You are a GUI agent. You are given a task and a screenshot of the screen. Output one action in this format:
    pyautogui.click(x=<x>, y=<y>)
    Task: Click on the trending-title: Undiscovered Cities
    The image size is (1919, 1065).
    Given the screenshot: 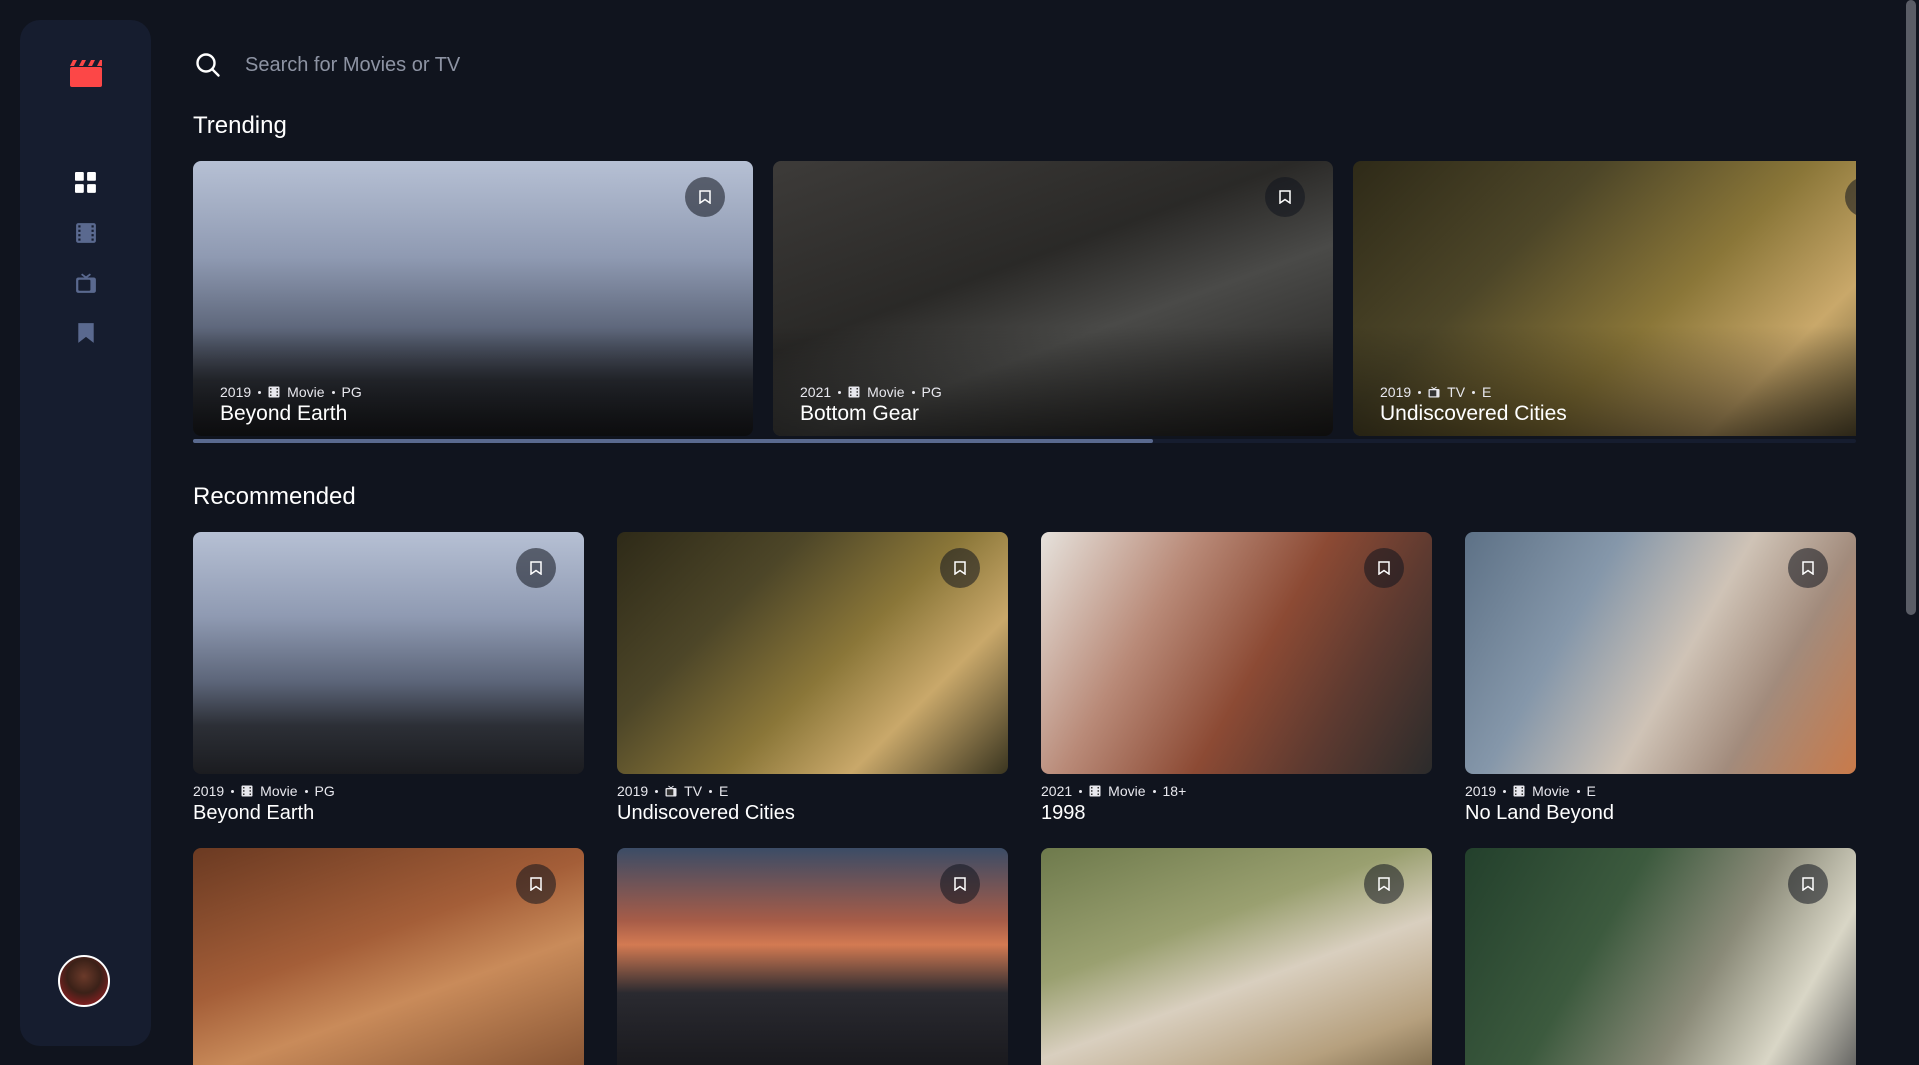 What is the action you would take?
    pyautogui.click(x=1473, y=413)
    